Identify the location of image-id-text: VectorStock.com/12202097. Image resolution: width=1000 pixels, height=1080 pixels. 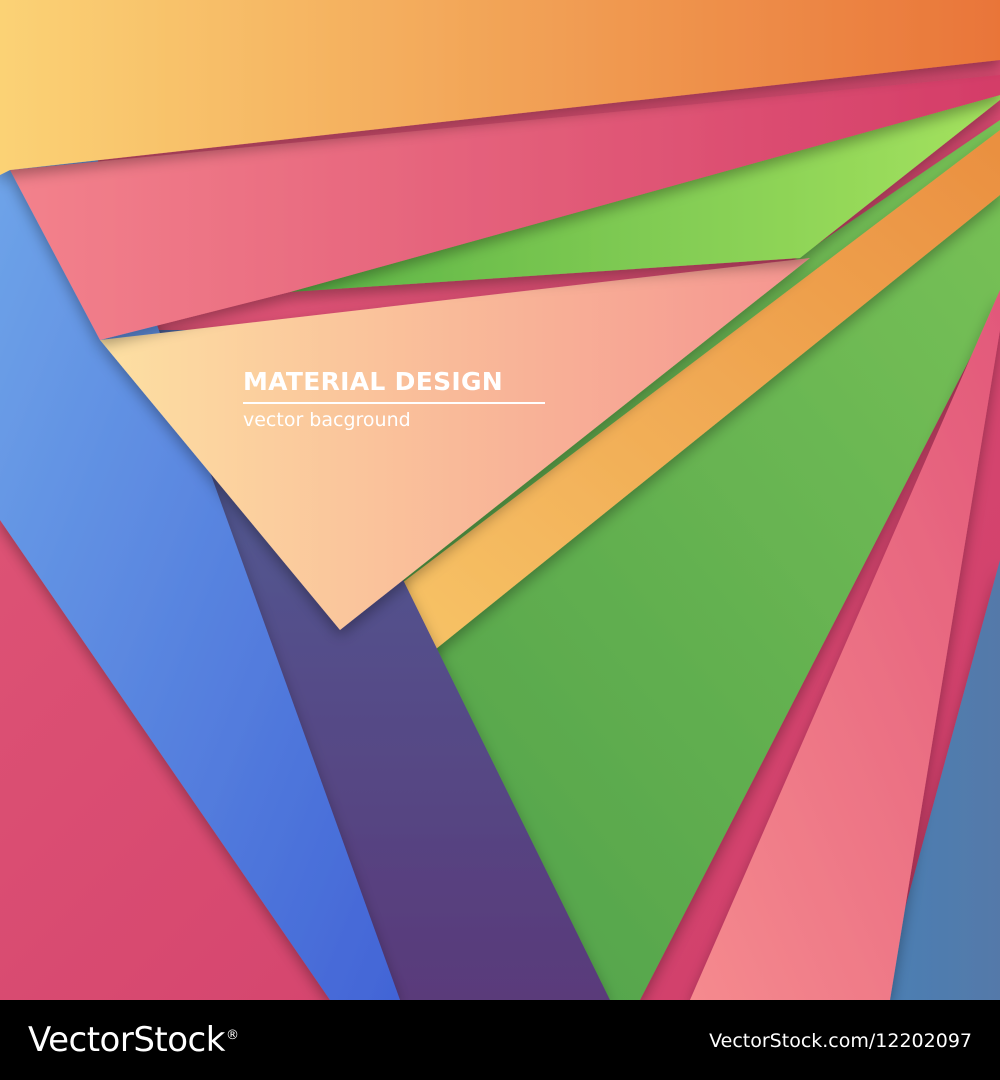
(840, 1041).